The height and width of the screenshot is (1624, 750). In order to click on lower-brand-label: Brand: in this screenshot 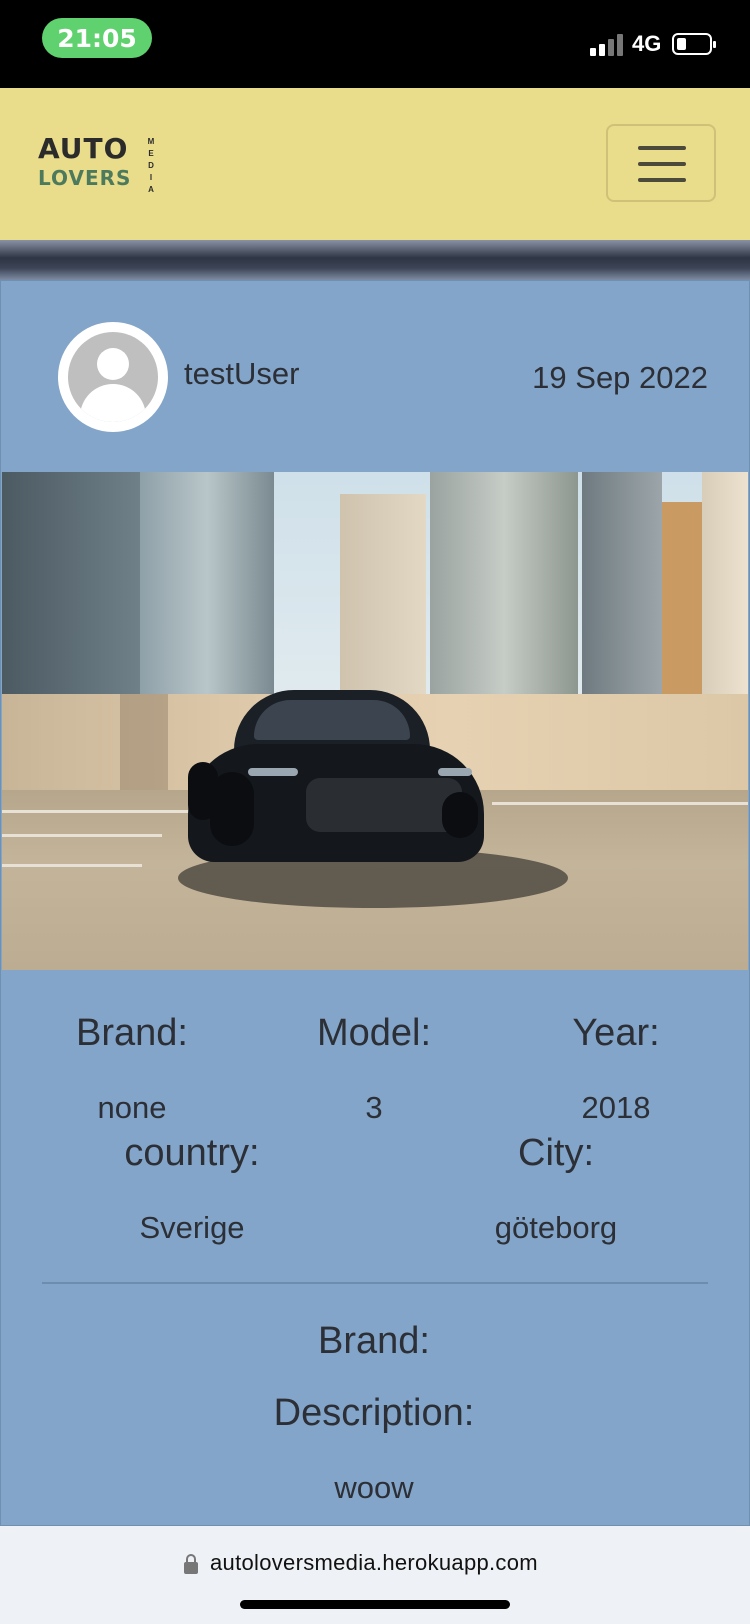, I will do `click(374, 1341)`.